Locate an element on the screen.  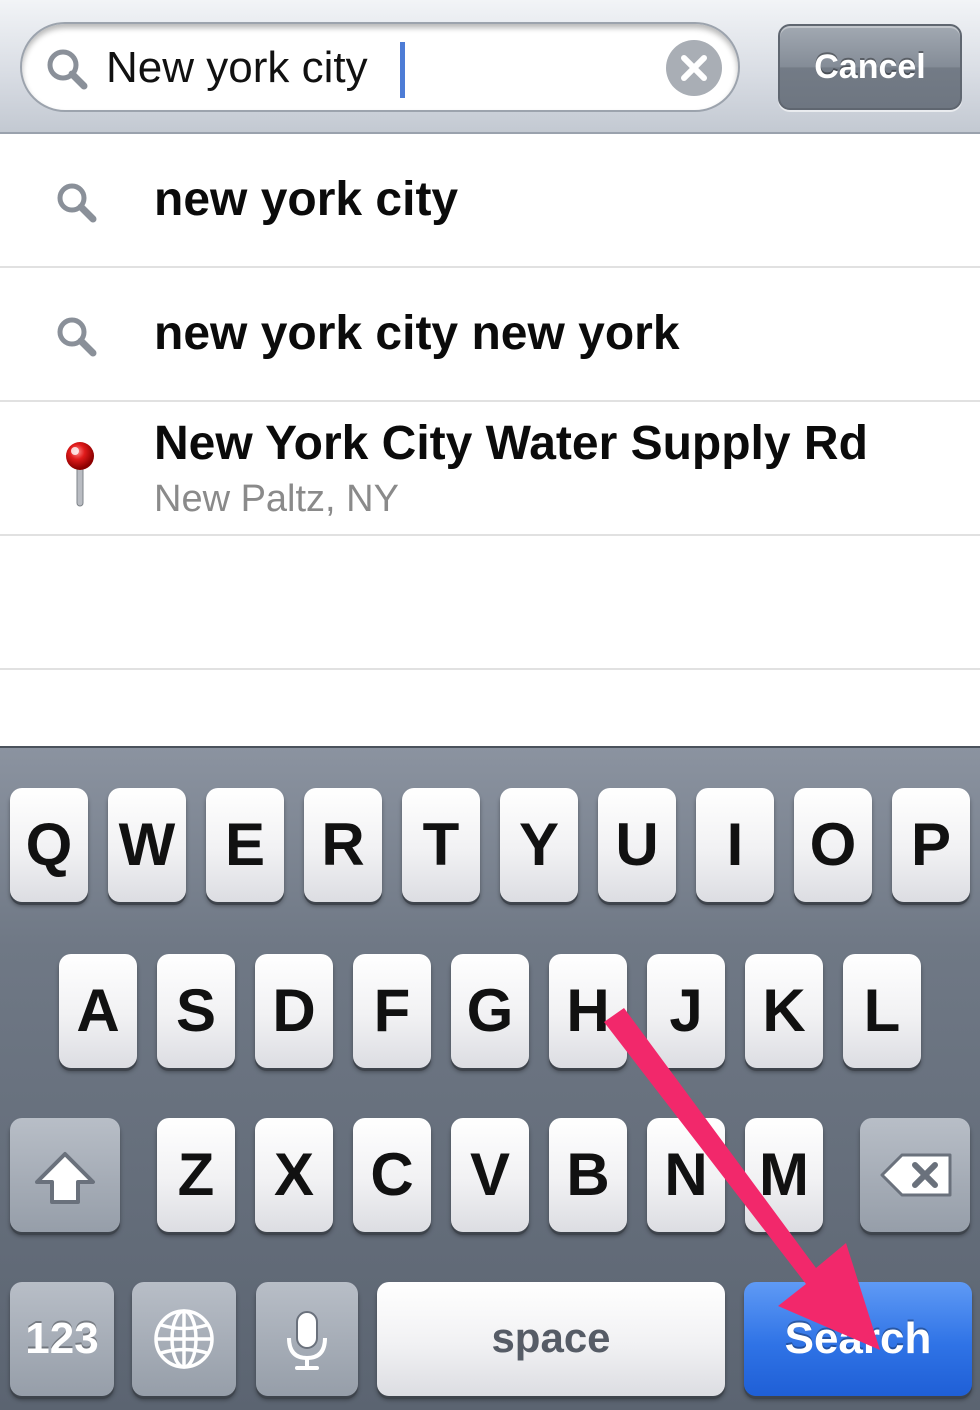
key-n: N is located at coordinates (686, 1175).